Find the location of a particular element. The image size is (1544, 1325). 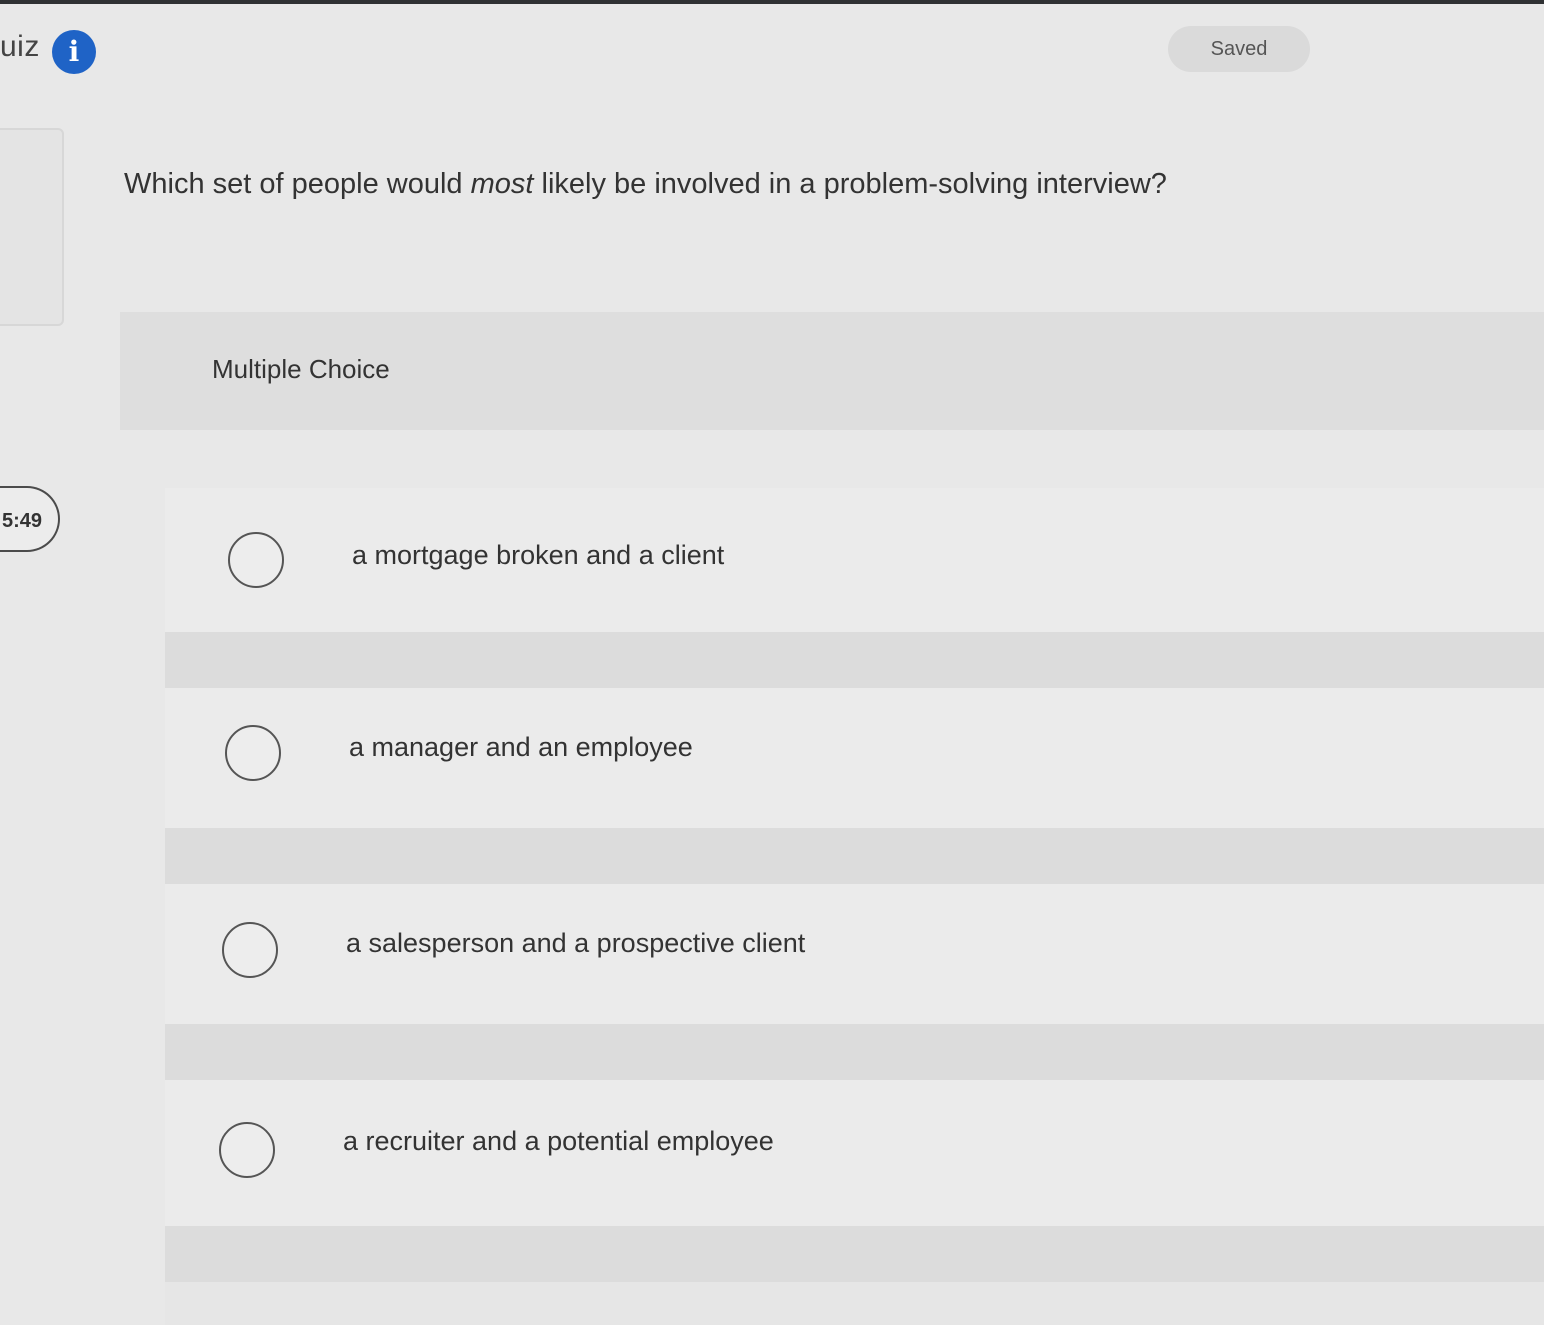

info-icon: i is located at coordinates (74, 52).